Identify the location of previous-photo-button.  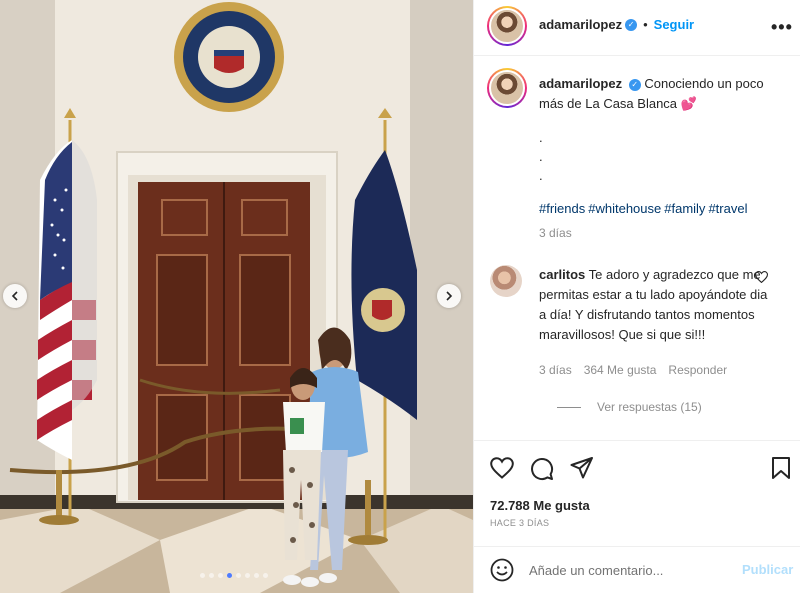
(15, 296).